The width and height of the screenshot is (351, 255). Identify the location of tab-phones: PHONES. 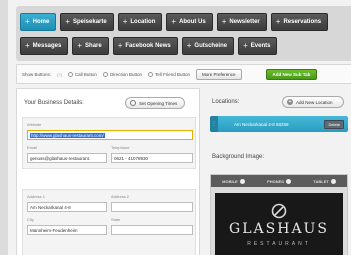
(279, 181).